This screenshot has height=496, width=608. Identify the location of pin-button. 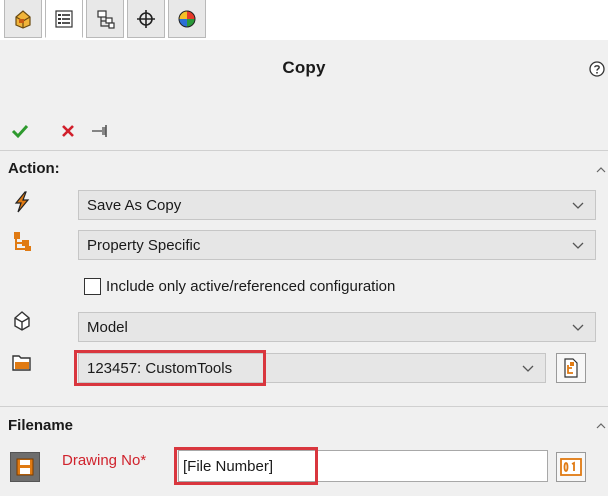
(101, 131).